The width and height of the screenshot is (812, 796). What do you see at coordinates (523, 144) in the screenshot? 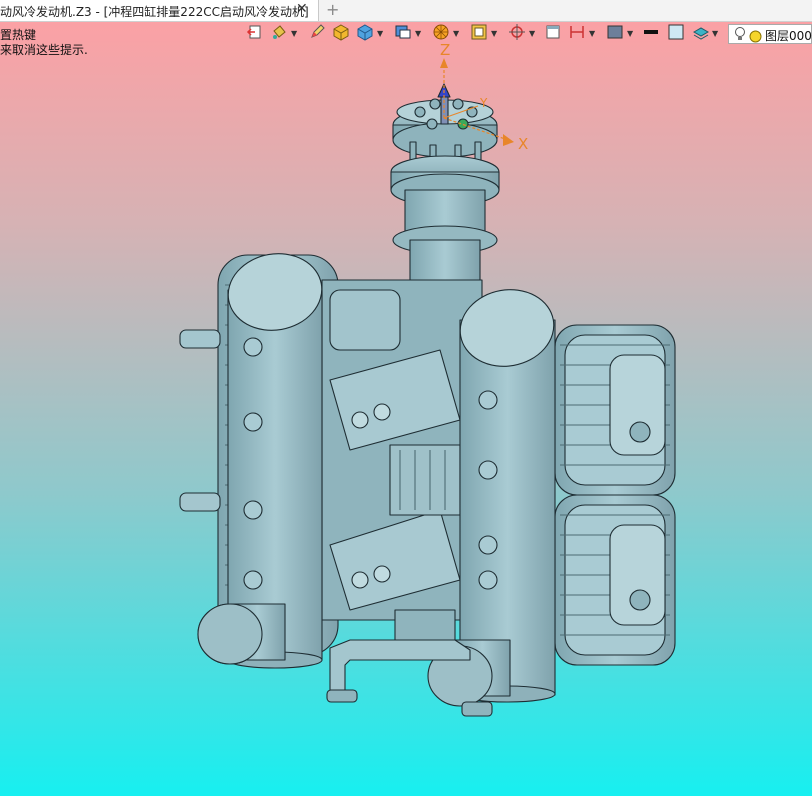
I see `x-axis-label: X` at bounding box center [523, 144].